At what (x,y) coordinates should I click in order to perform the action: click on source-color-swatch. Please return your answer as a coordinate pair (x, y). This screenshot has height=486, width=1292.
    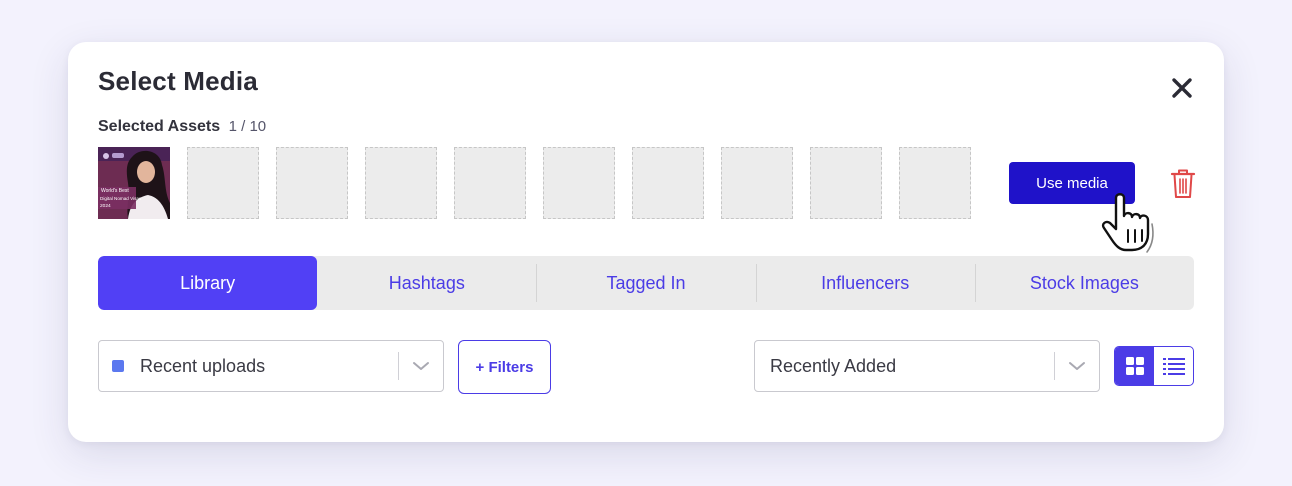
    Looking at the image, I should click on (118, 366).